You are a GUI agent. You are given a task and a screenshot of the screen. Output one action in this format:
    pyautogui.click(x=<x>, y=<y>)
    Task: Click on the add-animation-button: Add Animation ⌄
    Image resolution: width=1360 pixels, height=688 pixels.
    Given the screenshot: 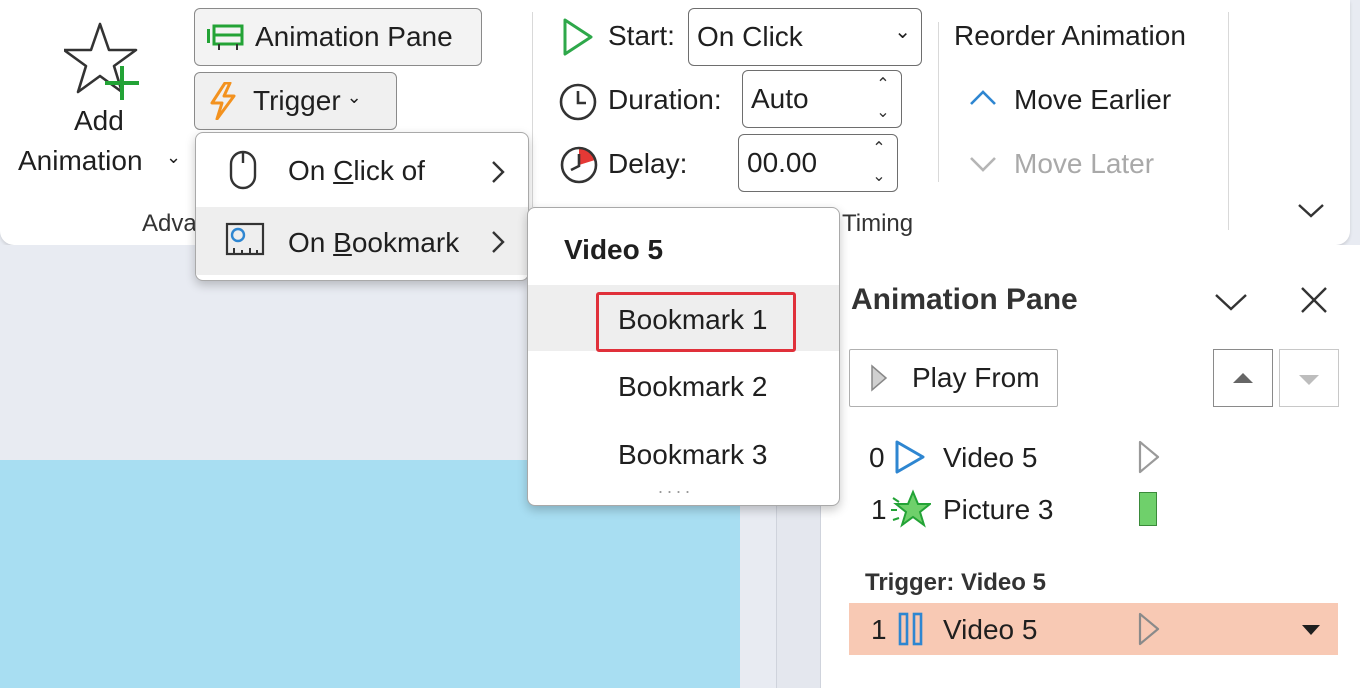 What is the action you would take?
    pyautogui.click(x=99, y=101)
    